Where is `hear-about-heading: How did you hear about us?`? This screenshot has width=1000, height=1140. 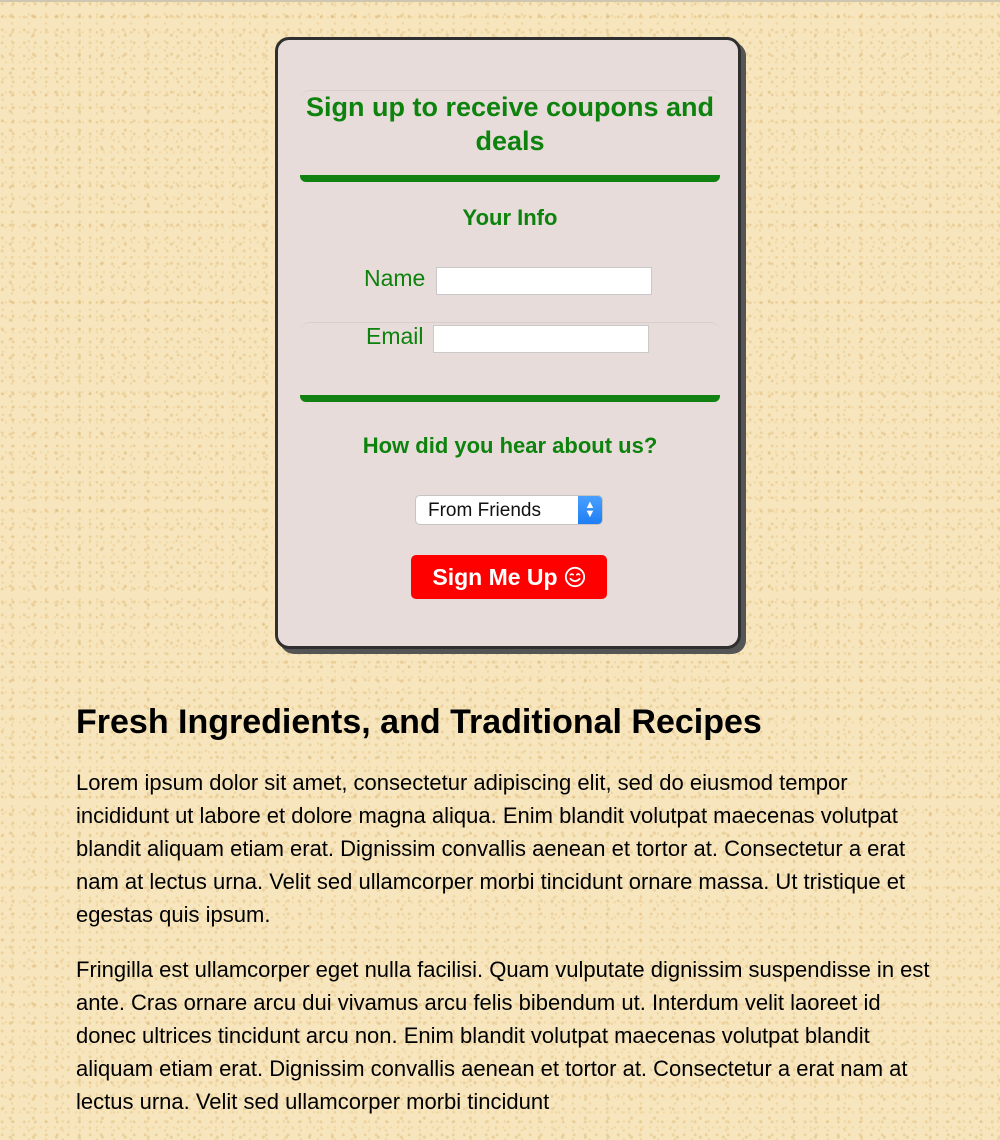 hear-about-heading: How did you hear about us? is located at coordinates (510, 445).